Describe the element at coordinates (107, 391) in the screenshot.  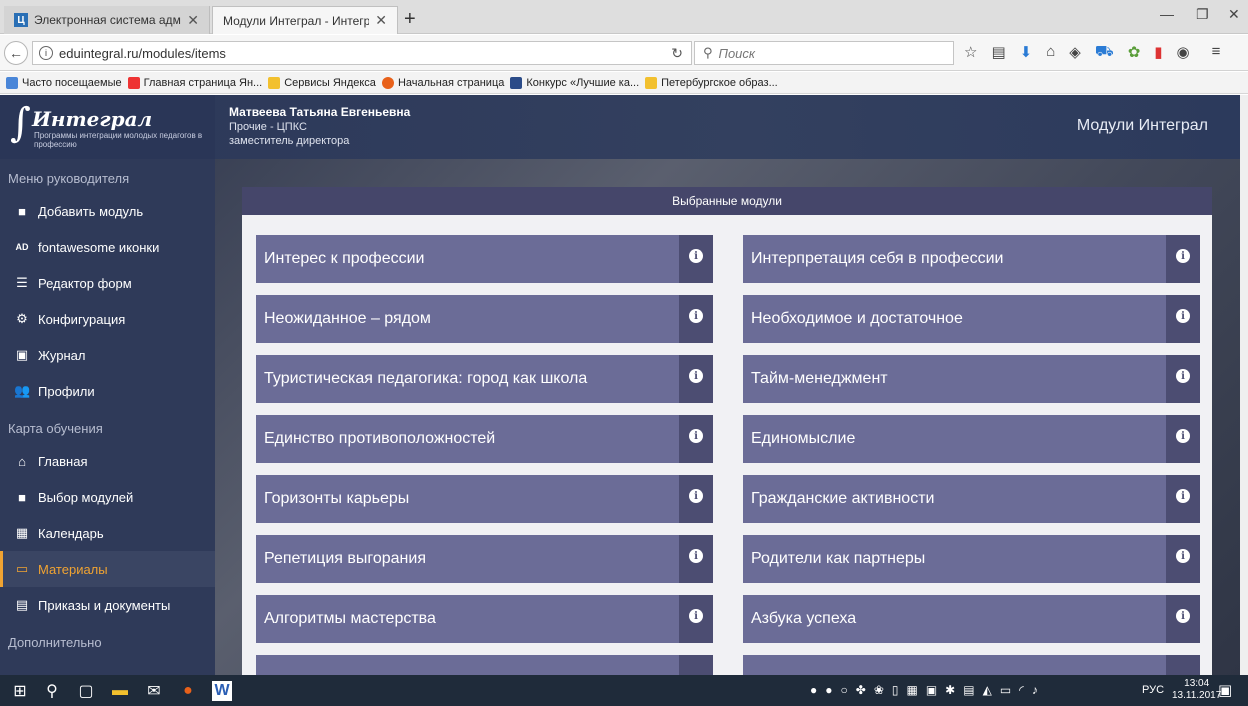
I see `sidebar-item-profiles: 👥 Профили` at that location.